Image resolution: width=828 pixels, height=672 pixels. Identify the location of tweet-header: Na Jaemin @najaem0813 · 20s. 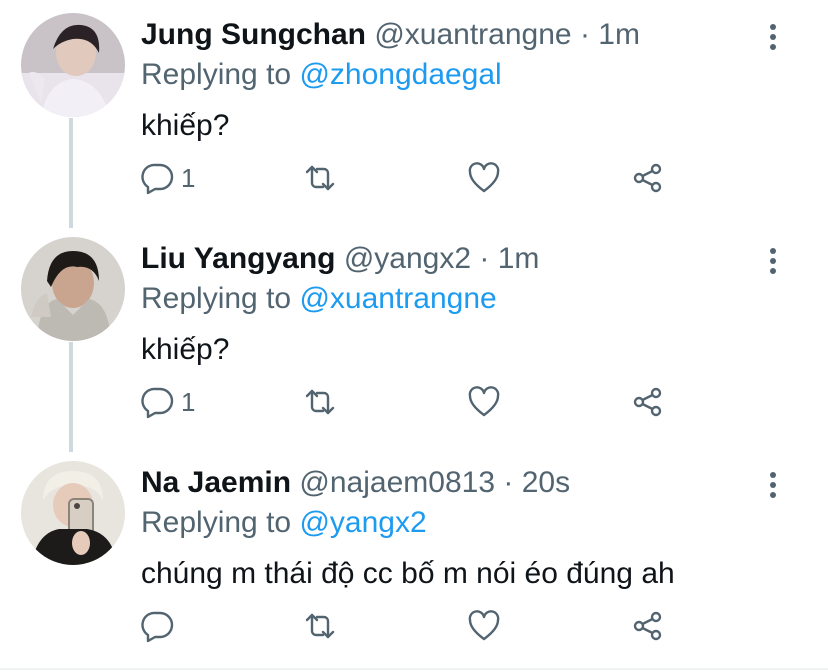
(355, 483).